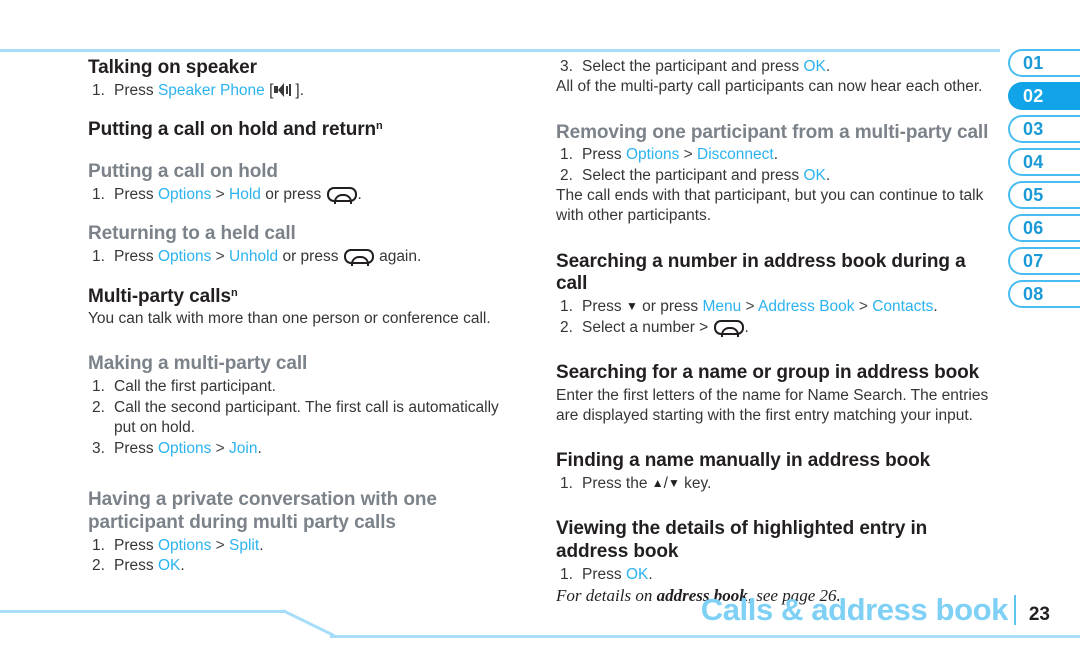  I want to click on chapter-tab-01: 01, so click(1044, 63).